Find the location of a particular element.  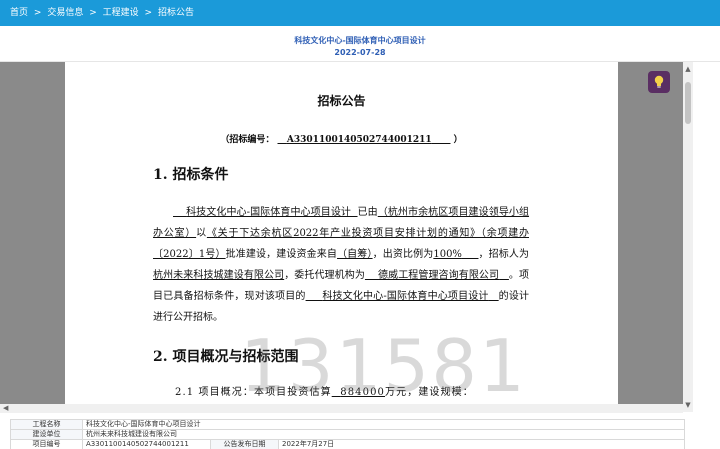

project-name-repeat: 科技文化中心-国际体育中心项目设计 is located at coordinates (405, 296).